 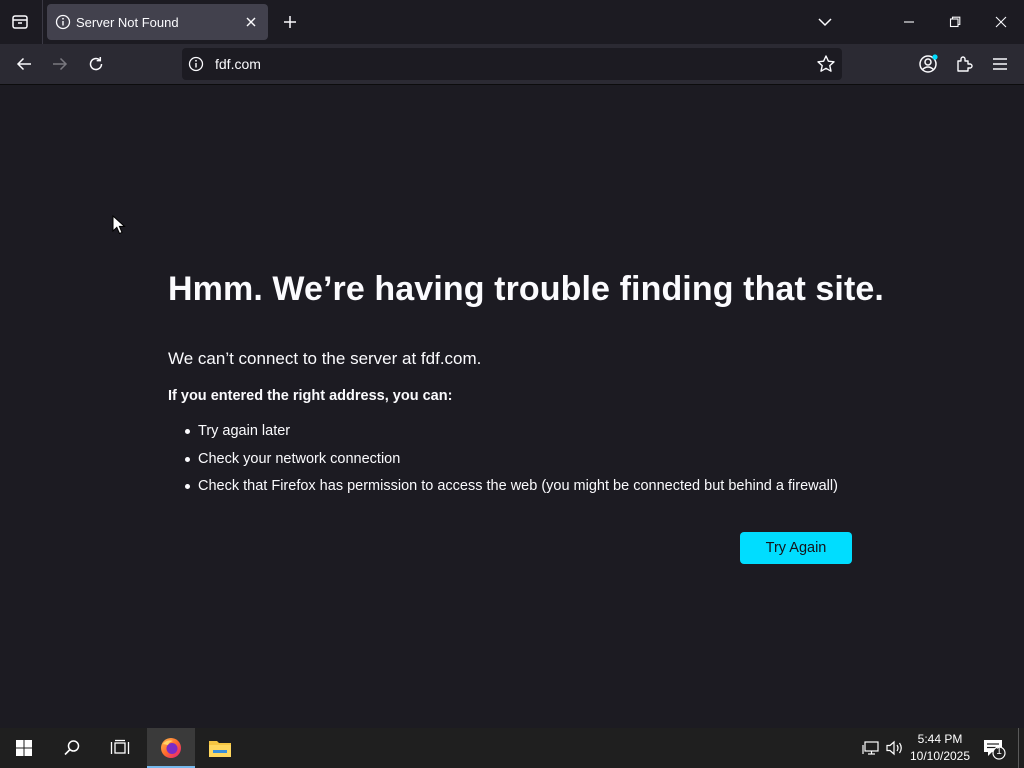 What do you see at coordinates (63, 22) in the screenshot?
I see `info-icon` at bounding box center [63, 22].